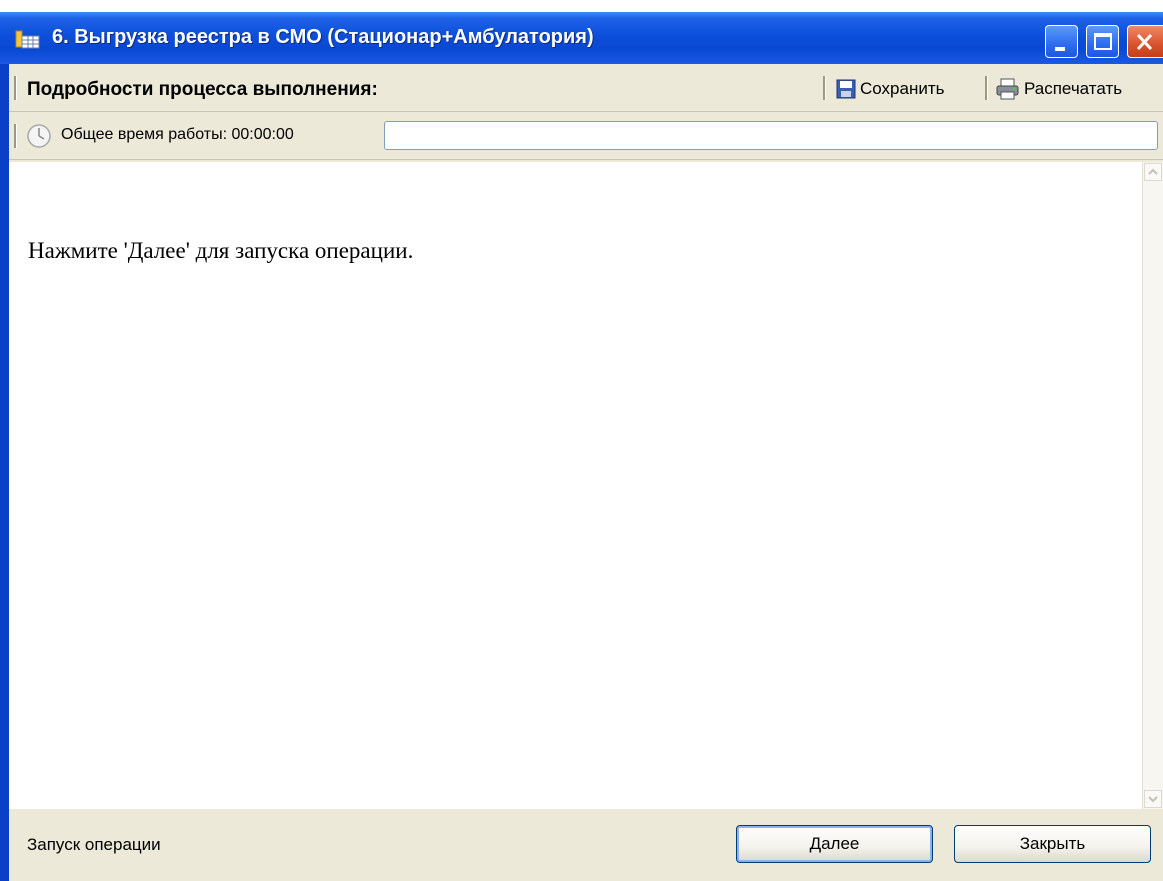 The width and height of the screenshot is (1163, 881). I want to click on print-button: Распечатать, so click(1058, 89).